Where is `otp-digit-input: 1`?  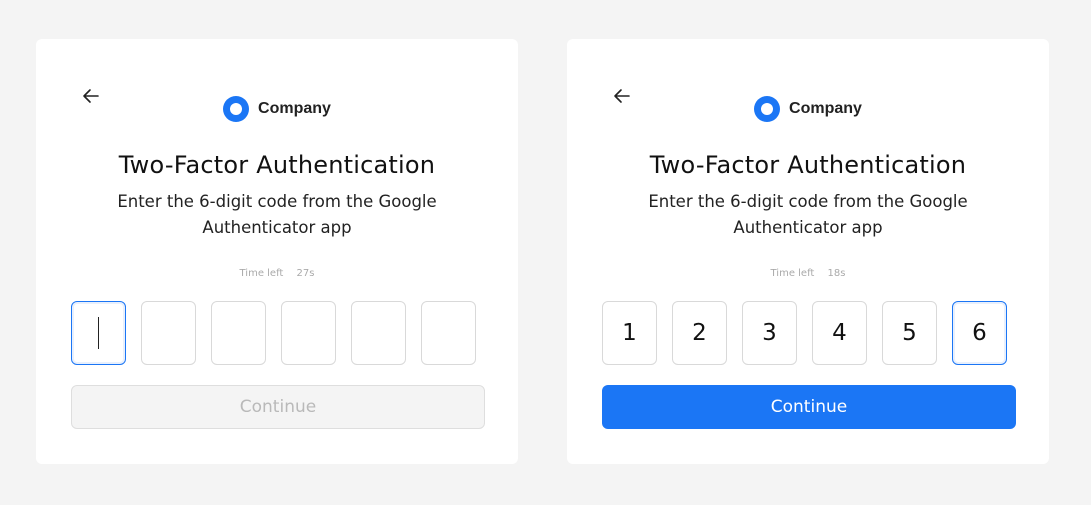 otp-digit-input: 1 is located at coordinates (629, 333).